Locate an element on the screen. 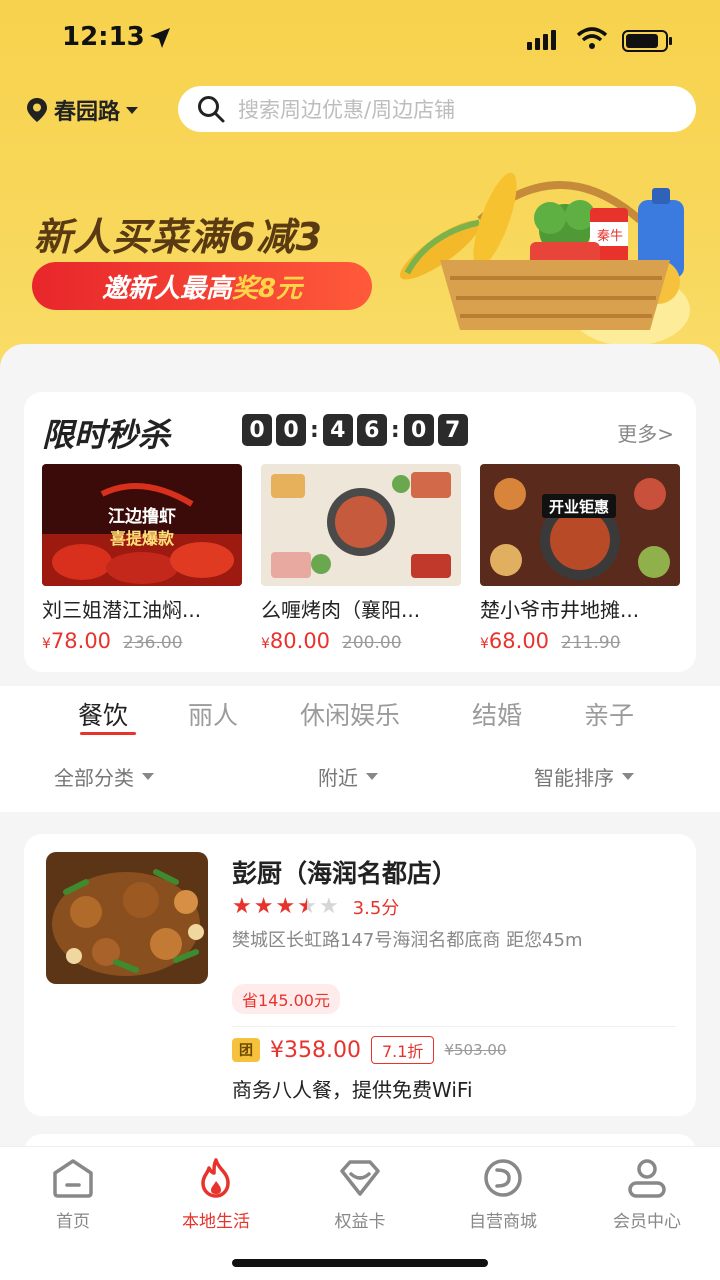  flame-icon is located at coordinates (215, 1178).